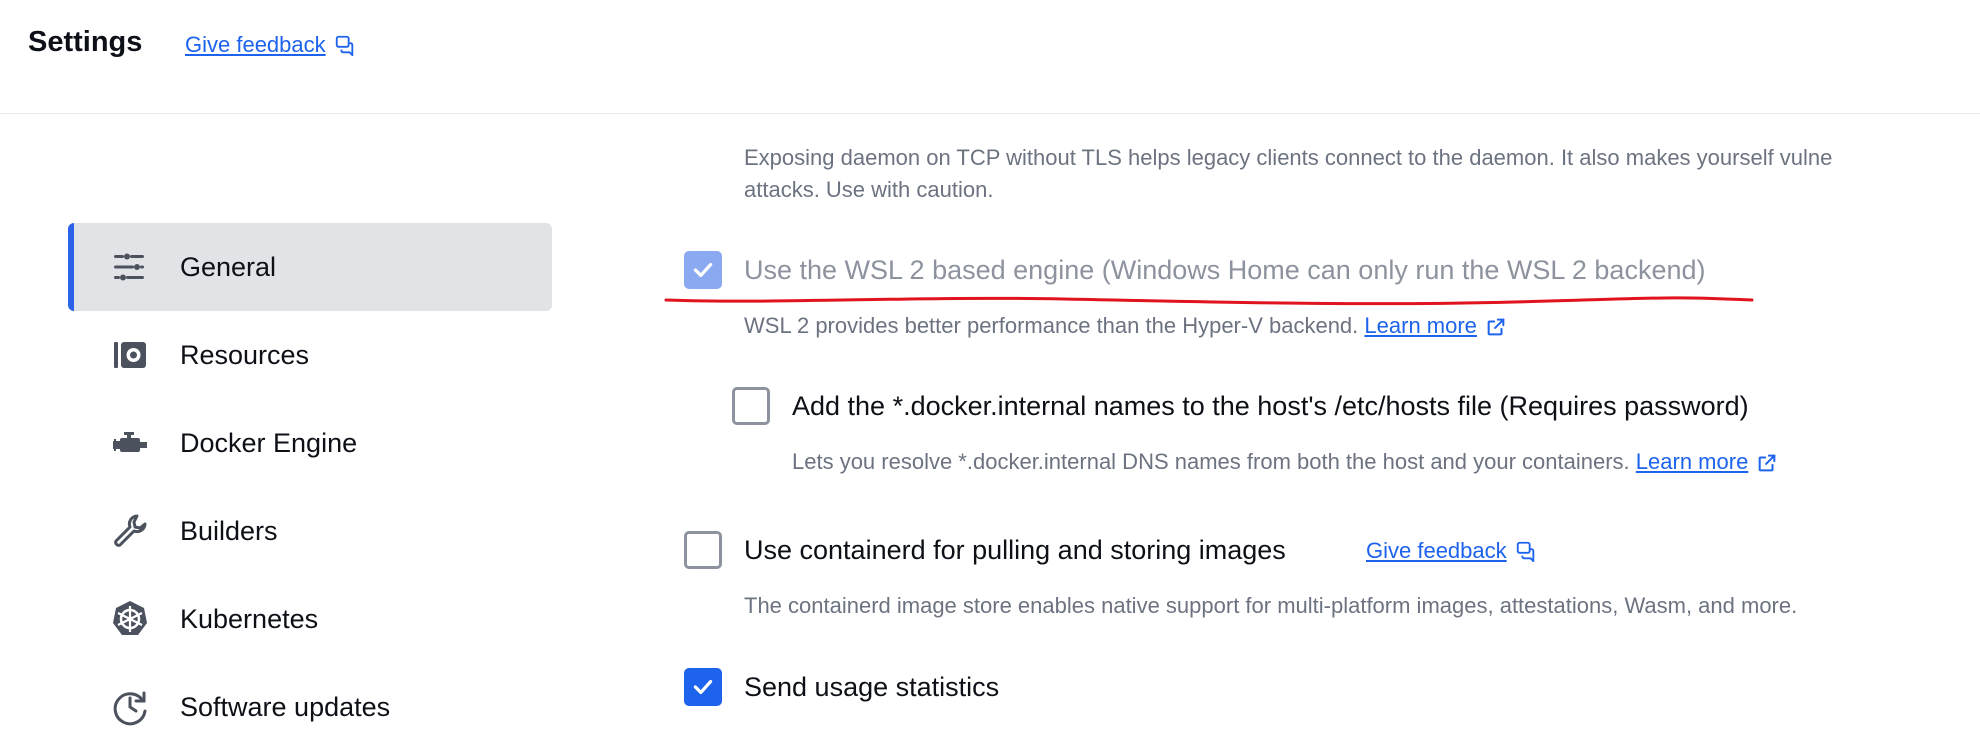 This screenshot has height=751, width=1980. Describe the element at coordinates (310, 531) in the screenshot. I see `sidebar-item-builders: Builders` at that location.